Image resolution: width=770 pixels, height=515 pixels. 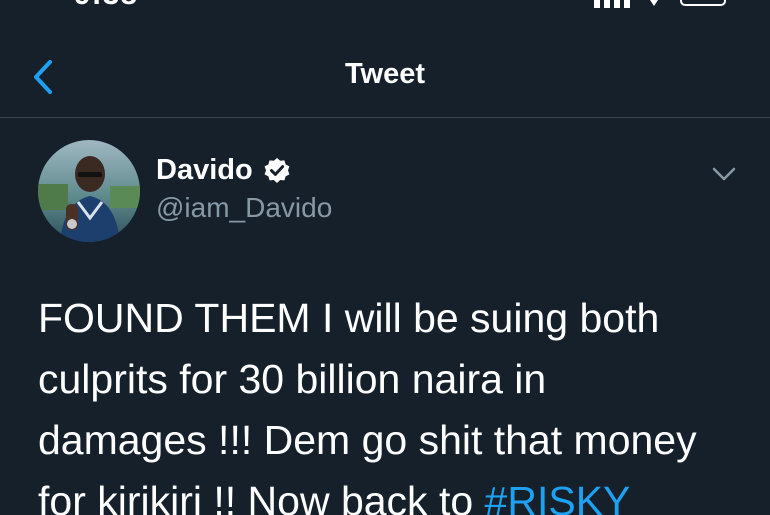 I want to click on wifi-icon, so click(x=654, y=3).